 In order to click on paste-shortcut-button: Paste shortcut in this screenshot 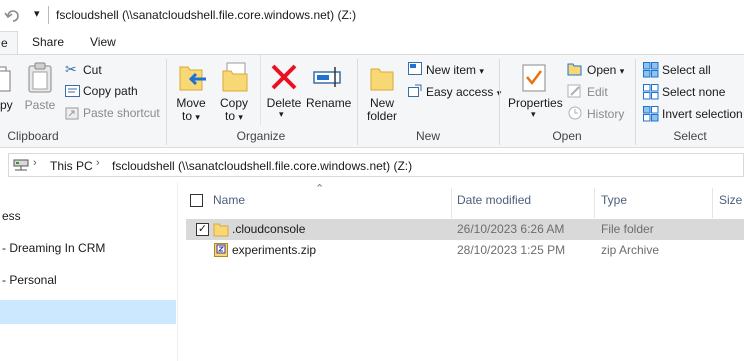, I will do `click(121, 113)`.